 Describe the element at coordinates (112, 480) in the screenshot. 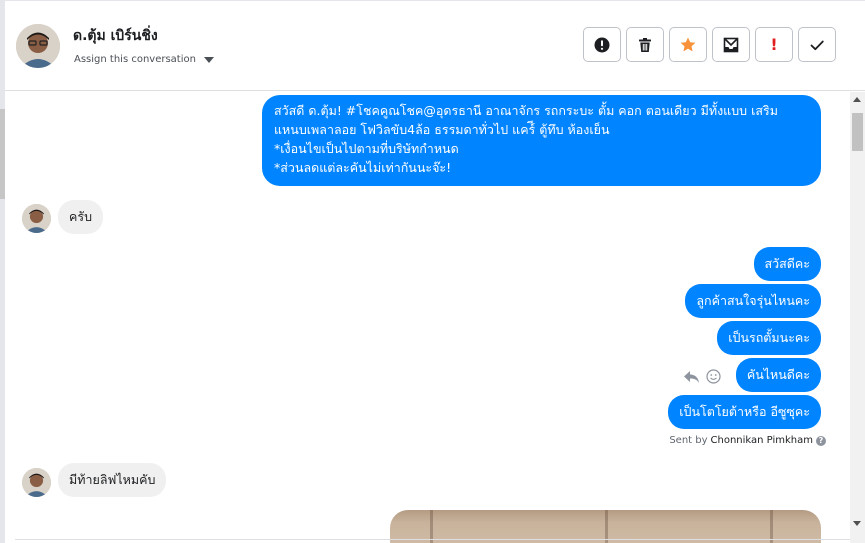

I see `incoming-message: มีท้ายลิฟไหมคับ` at that location.